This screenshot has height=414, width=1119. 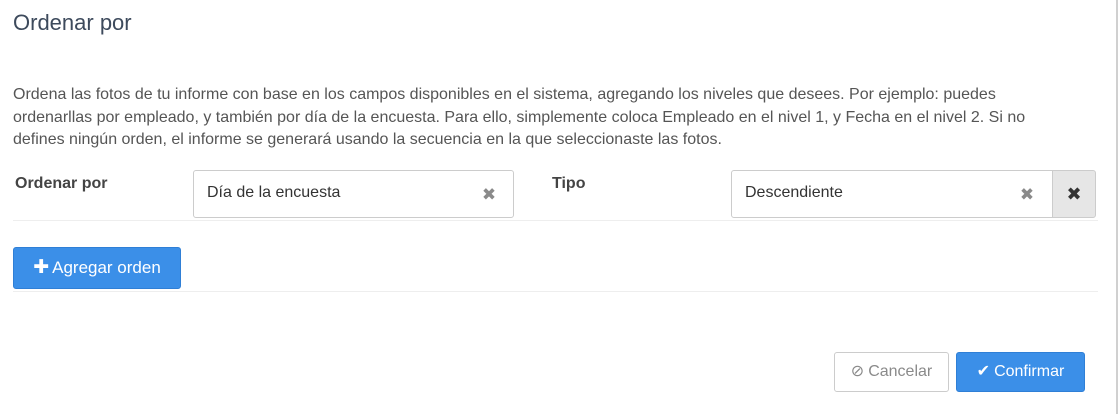 I want to click on cancel-button: ⊘ Cancelar, so click(x=891, y=372).